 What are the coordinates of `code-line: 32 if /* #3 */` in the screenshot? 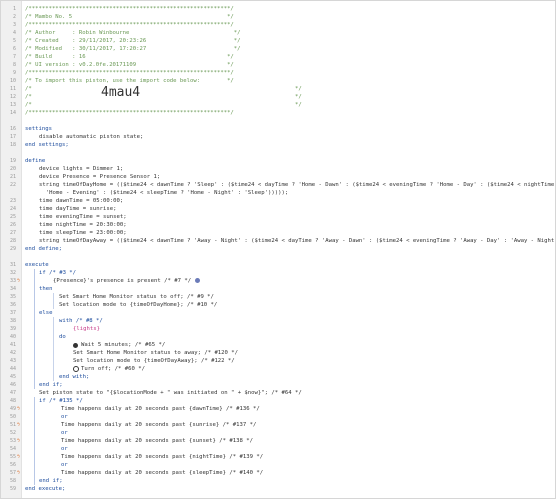 It's located at (43, 273).